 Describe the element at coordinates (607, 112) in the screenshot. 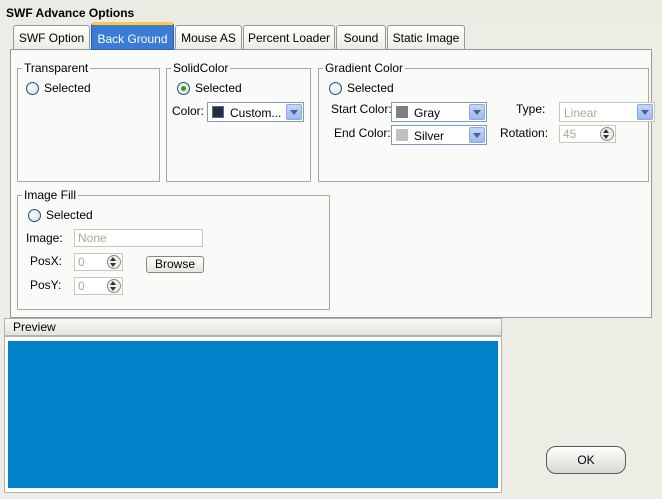

I see `type-dropdown: Linear` at that location.